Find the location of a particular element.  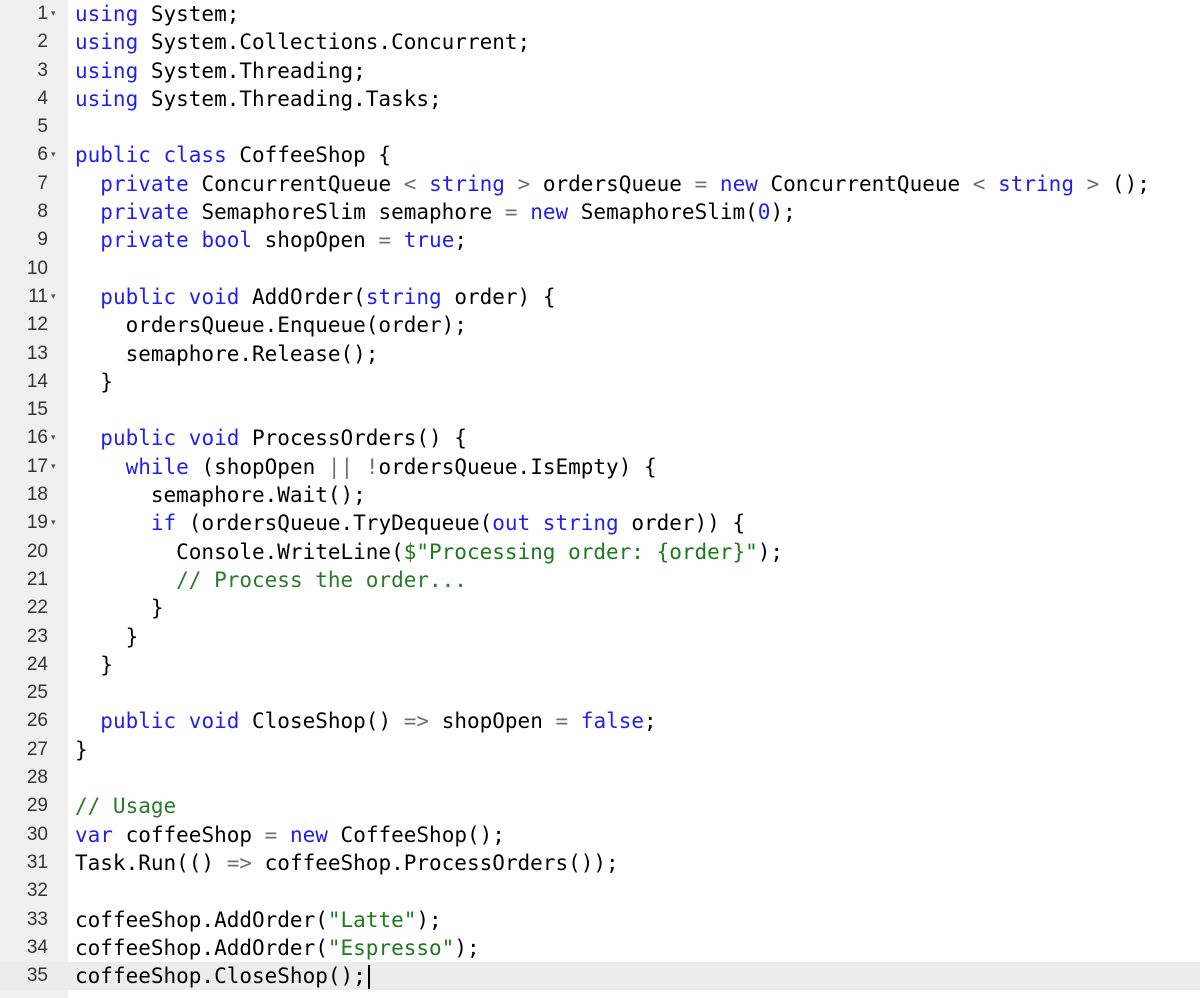

code-token: 0 is located at coordinates (764, 212).